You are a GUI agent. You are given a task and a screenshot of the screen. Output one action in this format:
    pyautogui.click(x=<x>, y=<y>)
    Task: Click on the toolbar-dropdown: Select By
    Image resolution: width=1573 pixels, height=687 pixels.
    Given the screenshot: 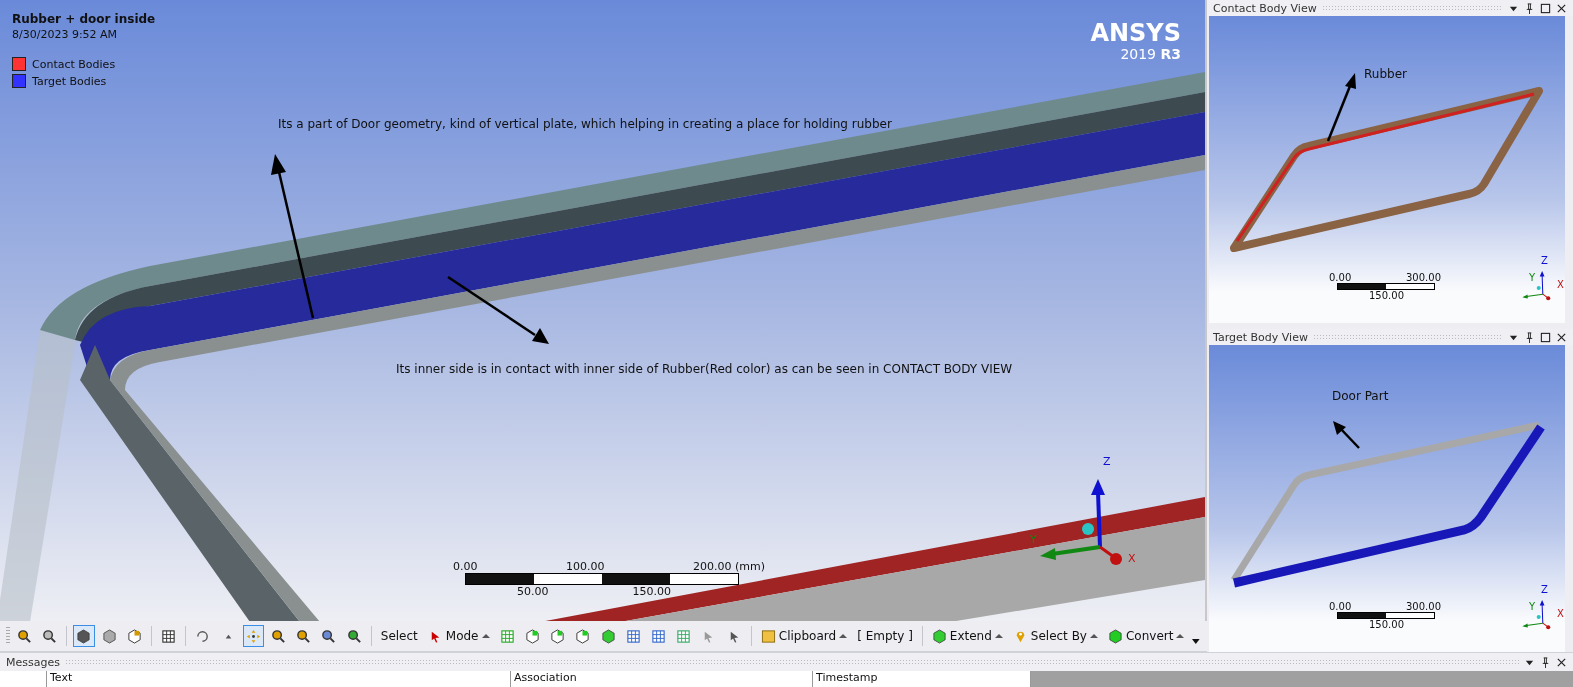 What is the action you would take?
    pyautogui.click(x=1055, y=636)
    